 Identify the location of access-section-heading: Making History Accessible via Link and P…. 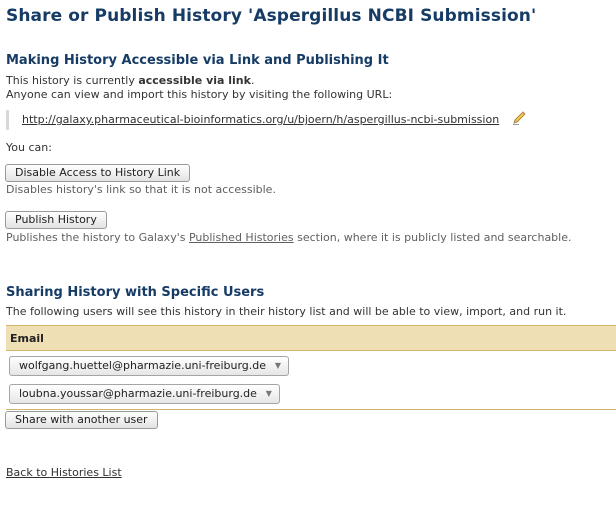
(197, 60).